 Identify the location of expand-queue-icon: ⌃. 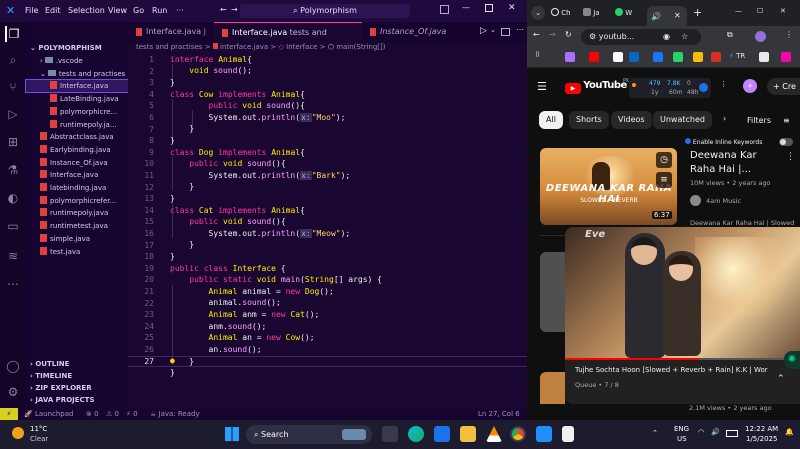
(781, 379).